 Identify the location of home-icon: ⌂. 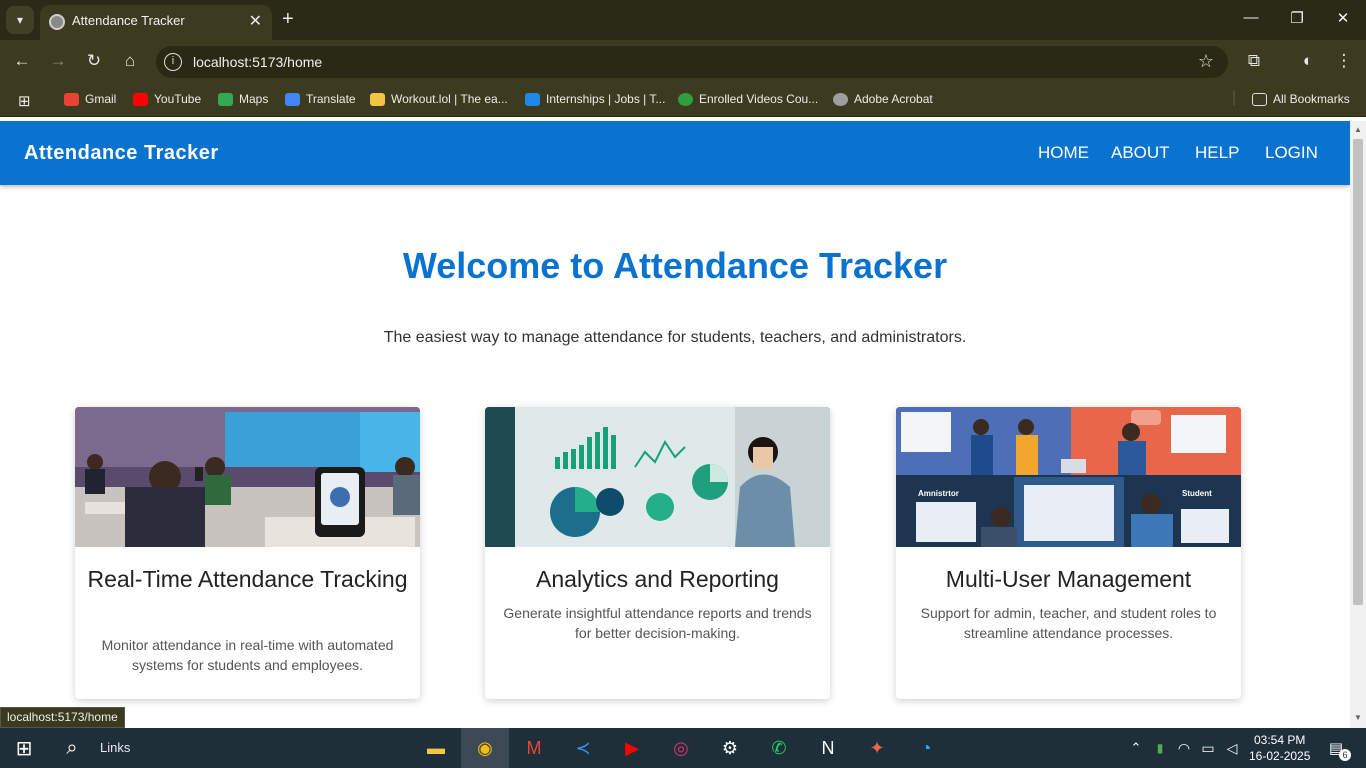
(130, 61).